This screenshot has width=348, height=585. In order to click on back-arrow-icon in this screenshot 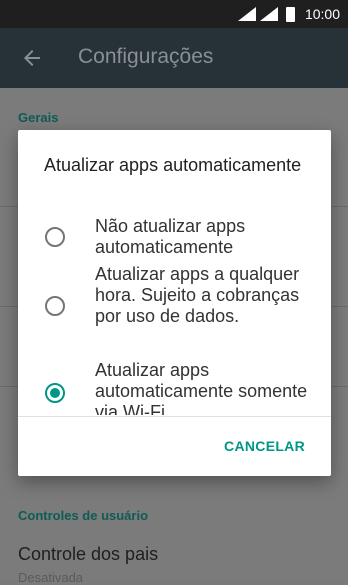, I will do `click(32, 58)`.